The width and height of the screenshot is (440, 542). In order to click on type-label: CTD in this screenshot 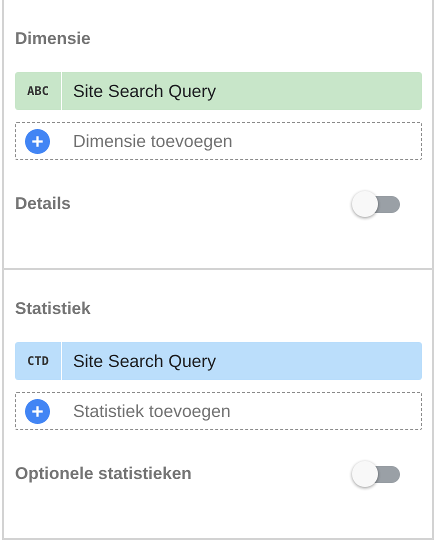, I will do `click(38, 361)`.